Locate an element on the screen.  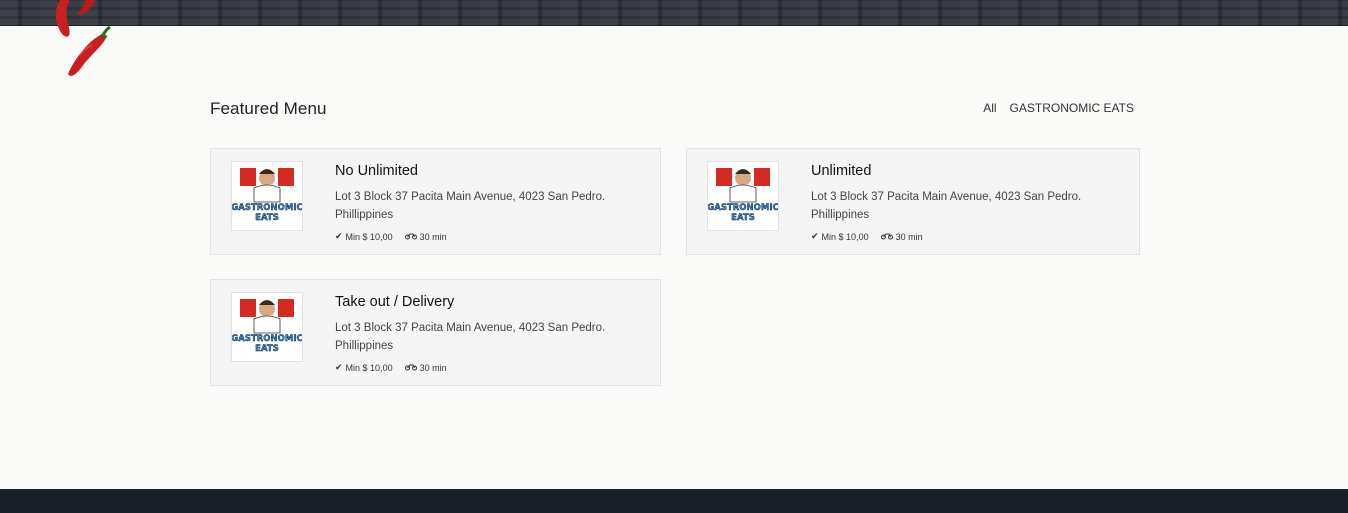
header-banner is located at coordinates (674, 13).